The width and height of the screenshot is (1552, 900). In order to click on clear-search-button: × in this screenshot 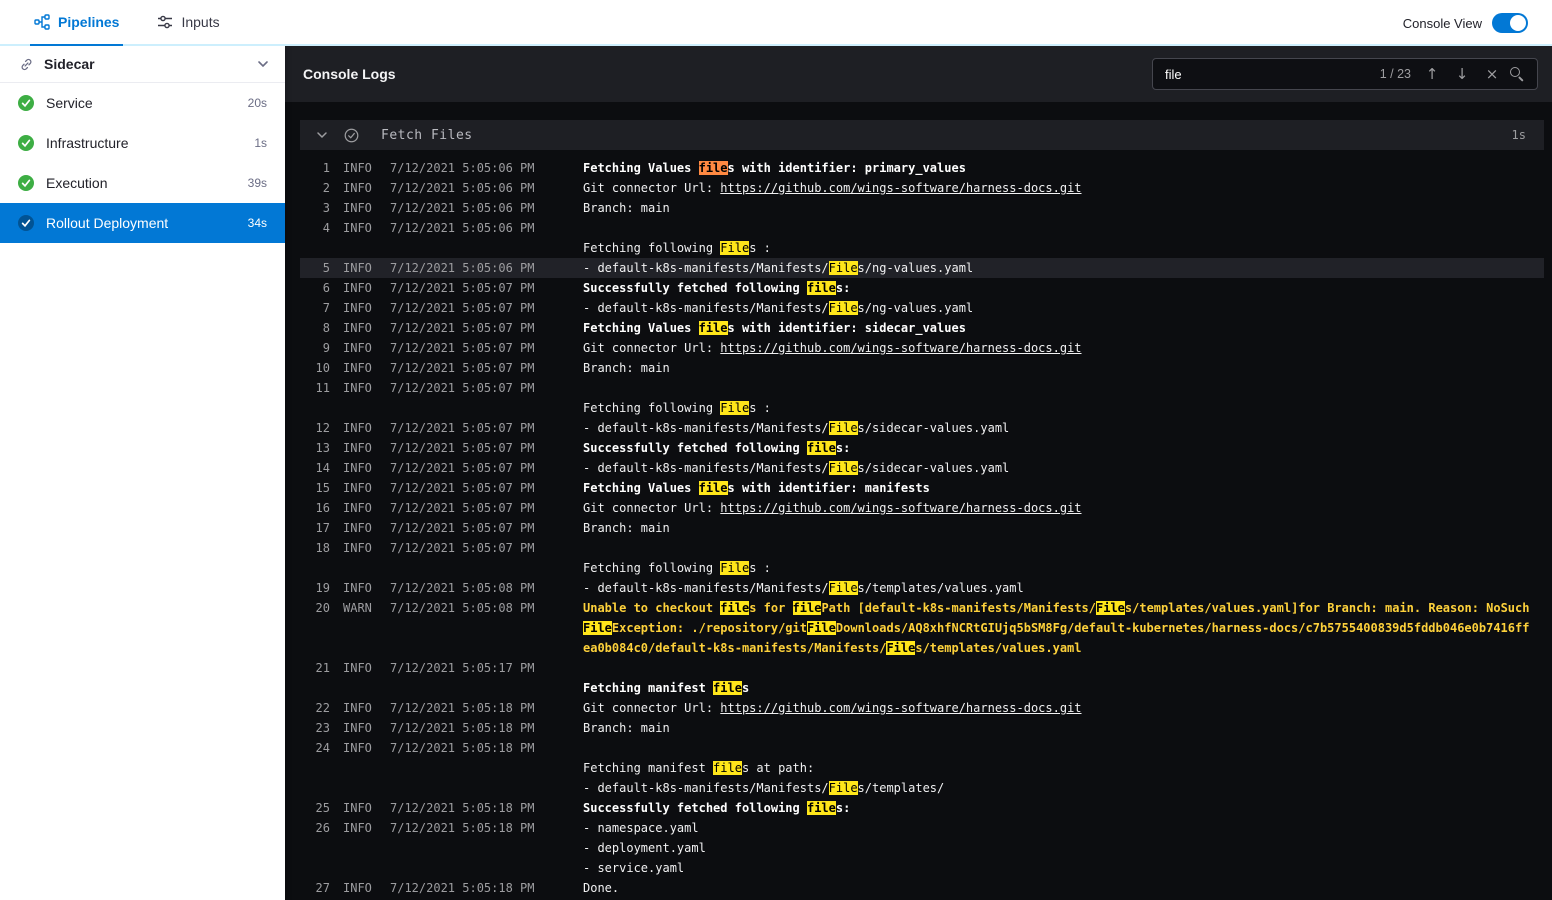, I will do `click(1492, 74)`.